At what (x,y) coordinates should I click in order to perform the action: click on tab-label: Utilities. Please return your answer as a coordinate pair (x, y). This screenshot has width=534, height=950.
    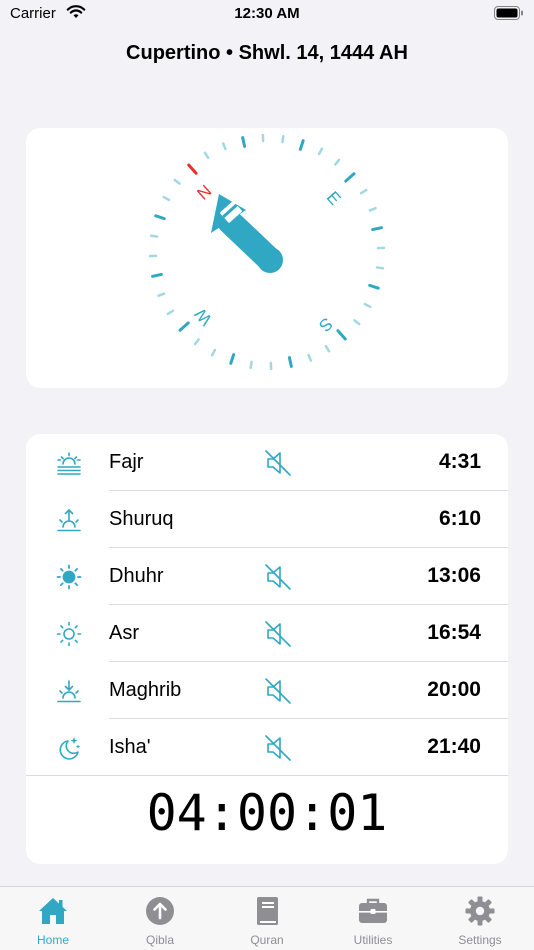
    Looking at the image, I should click on (373, 940).